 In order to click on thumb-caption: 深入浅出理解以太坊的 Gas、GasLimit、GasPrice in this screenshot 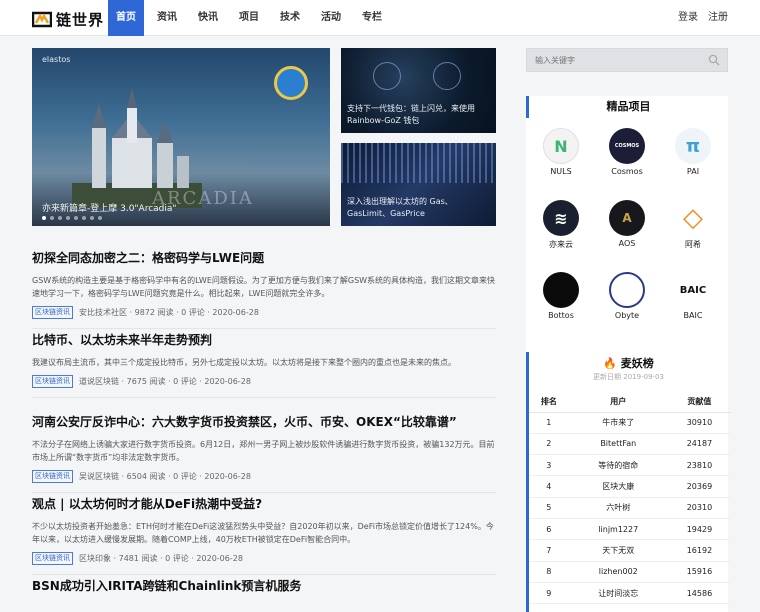, I will do `click(400, 207)`.